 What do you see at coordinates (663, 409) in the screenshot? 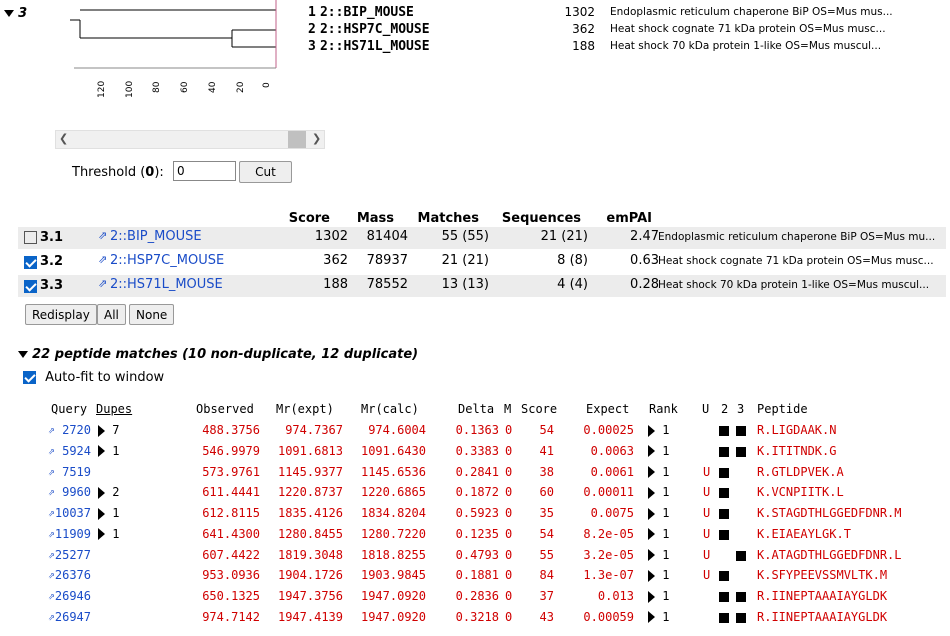
I see `col-rank: Rank` at bounding box center [663, 409].